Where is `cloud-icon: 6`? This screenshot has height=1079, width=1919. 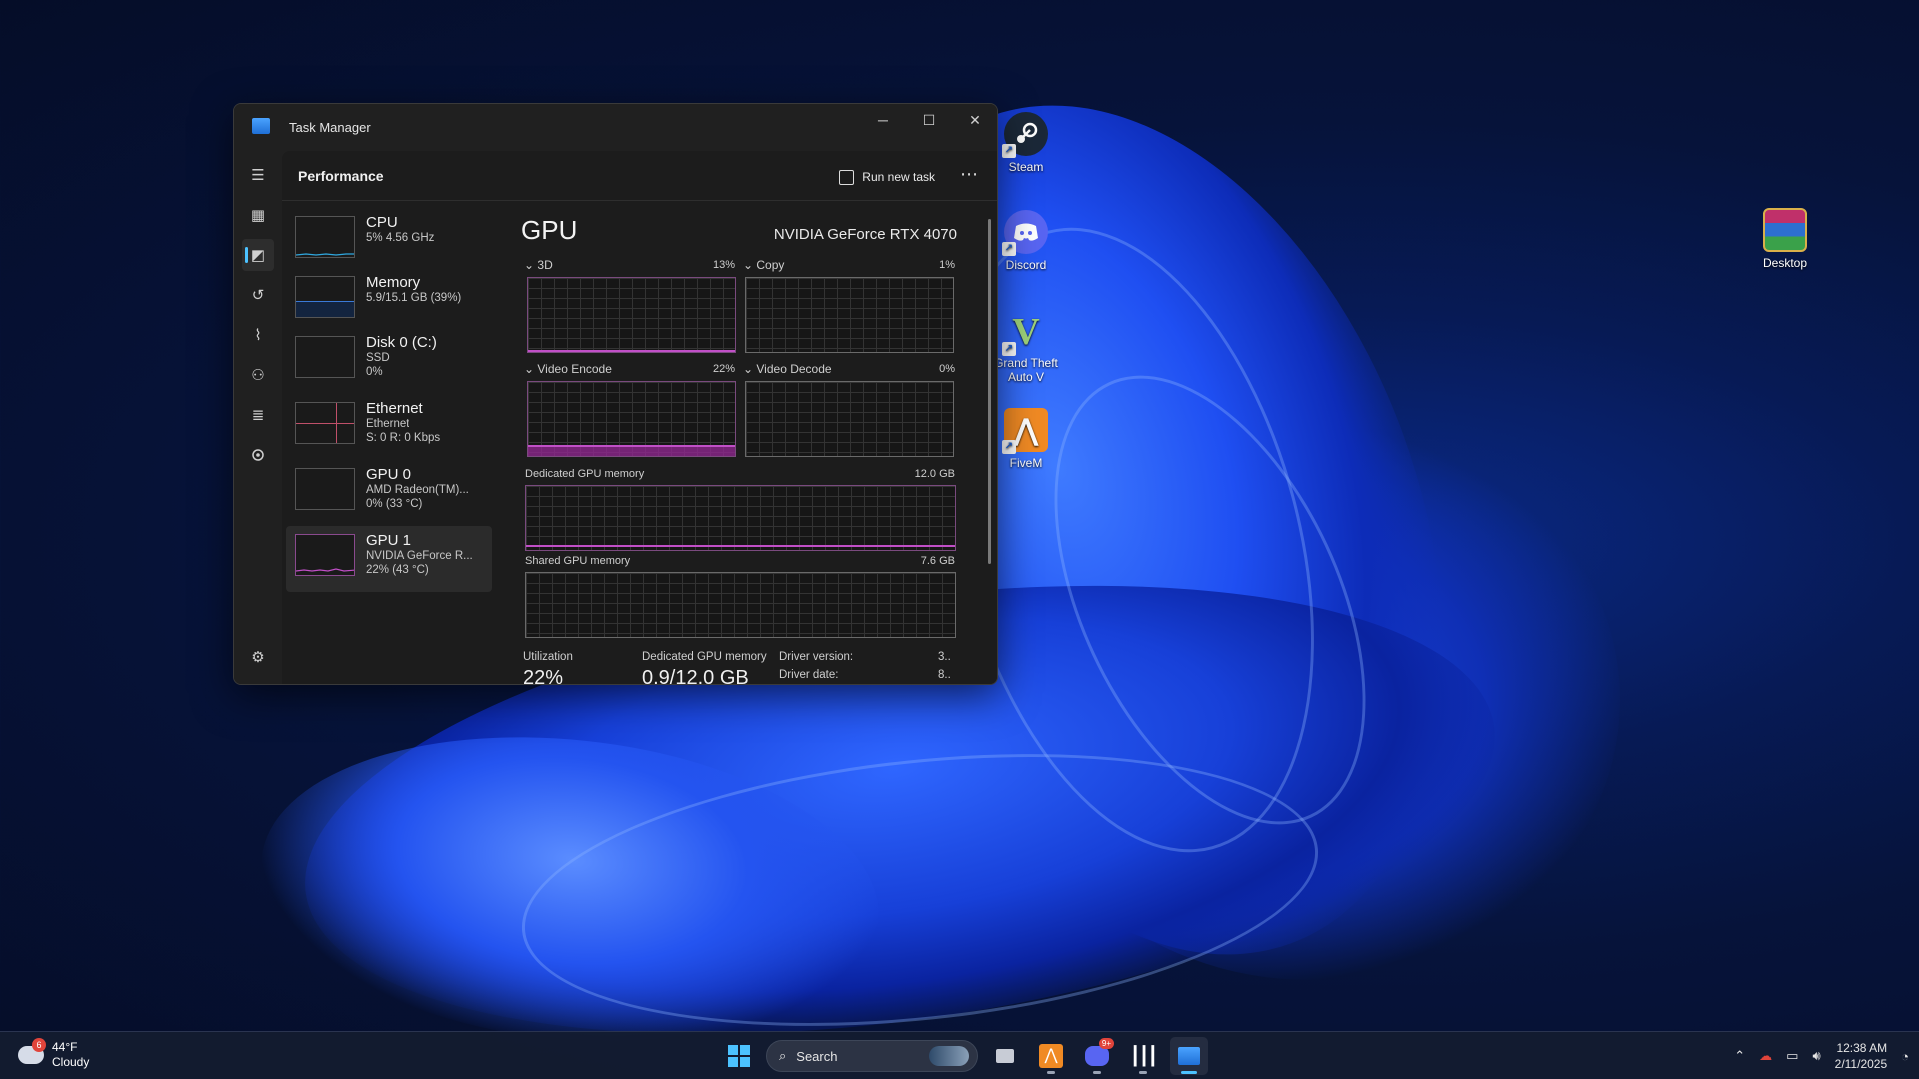 cloud-icon: 6 is located at coordinates (32, 1051).